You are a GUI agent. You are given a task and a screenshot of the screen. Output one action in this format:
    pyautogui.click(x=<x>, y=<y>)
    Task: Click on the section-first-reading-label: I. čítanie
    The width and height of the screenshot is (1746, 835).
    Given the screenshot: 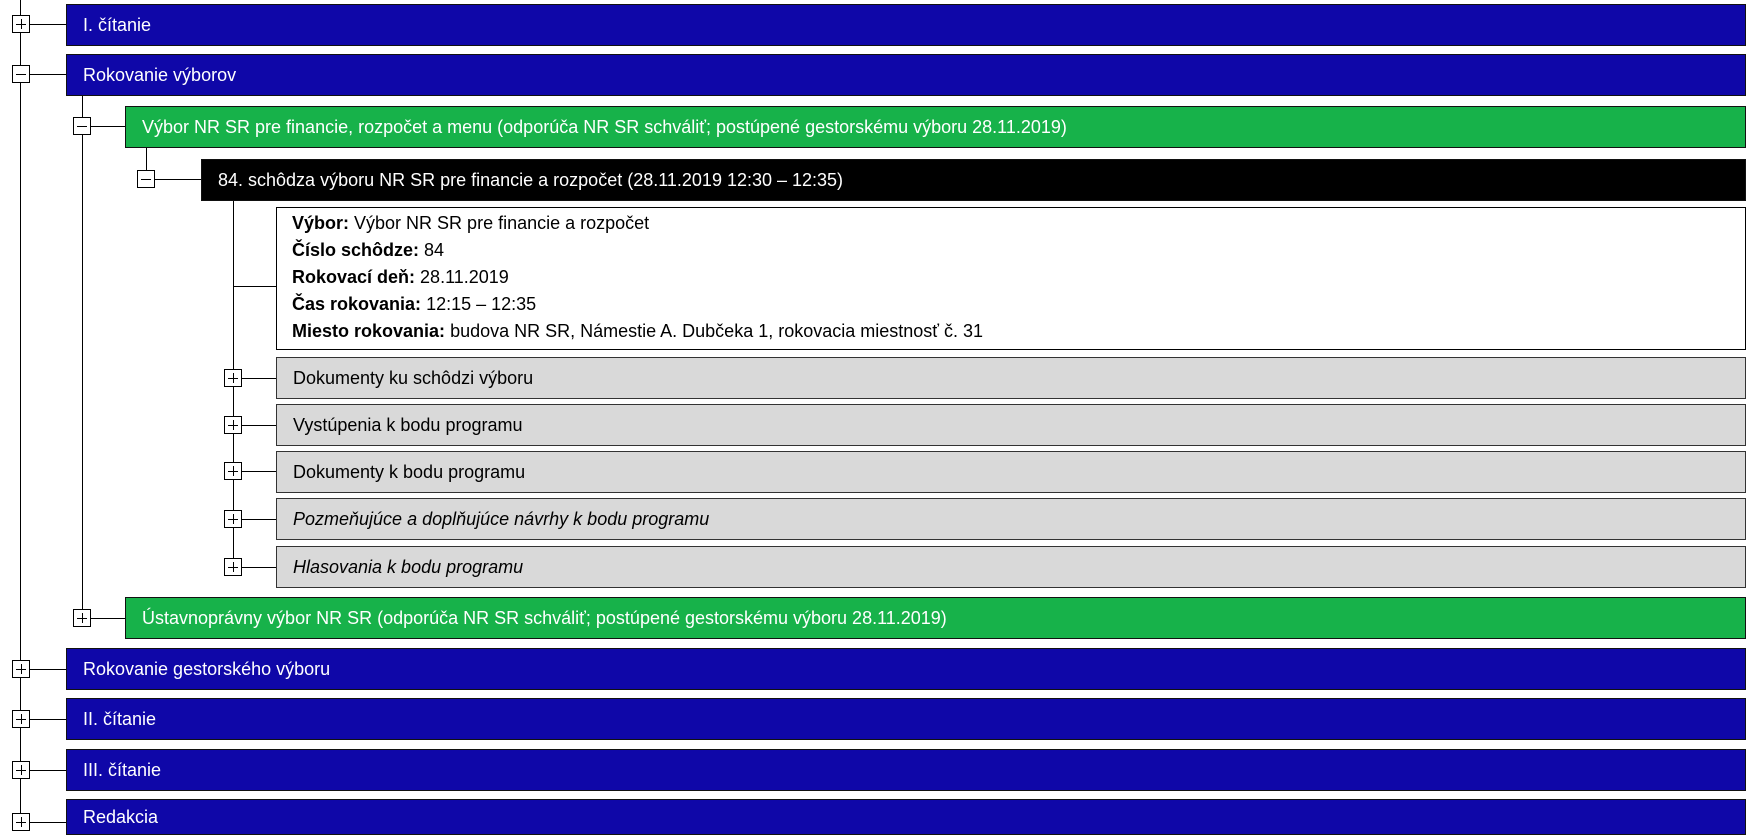 What is the action you would take?
    pyautogui.click(x=117, y=24)
    